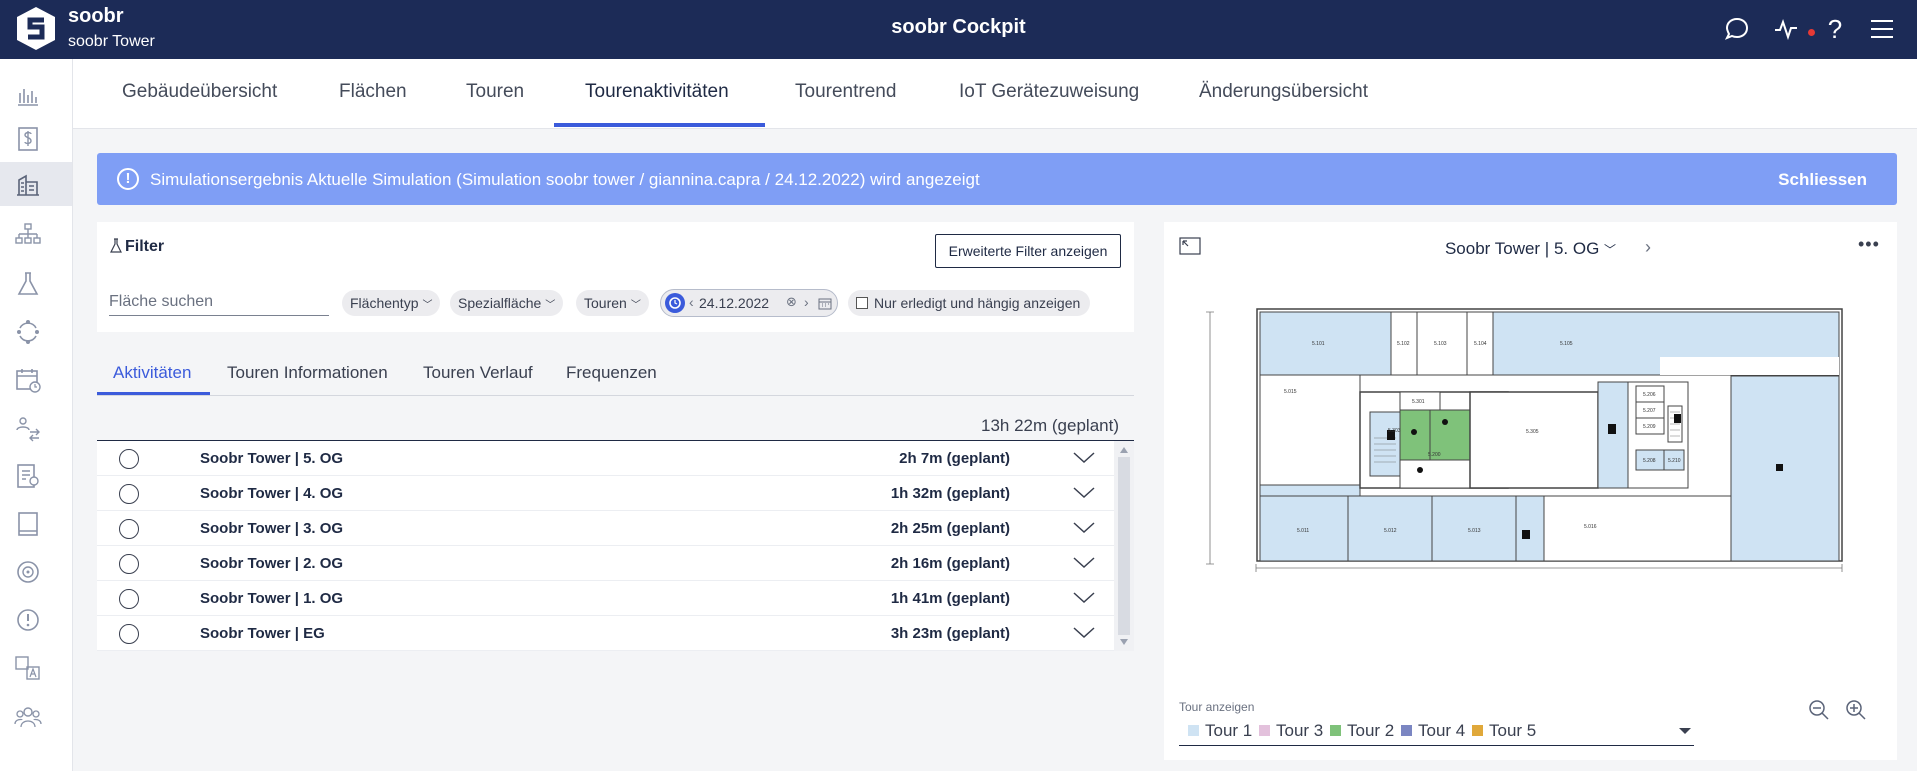  I want to click on list-item: Soobr Tower | 4. OG 1h 32m (geplant), so click(605, 493).